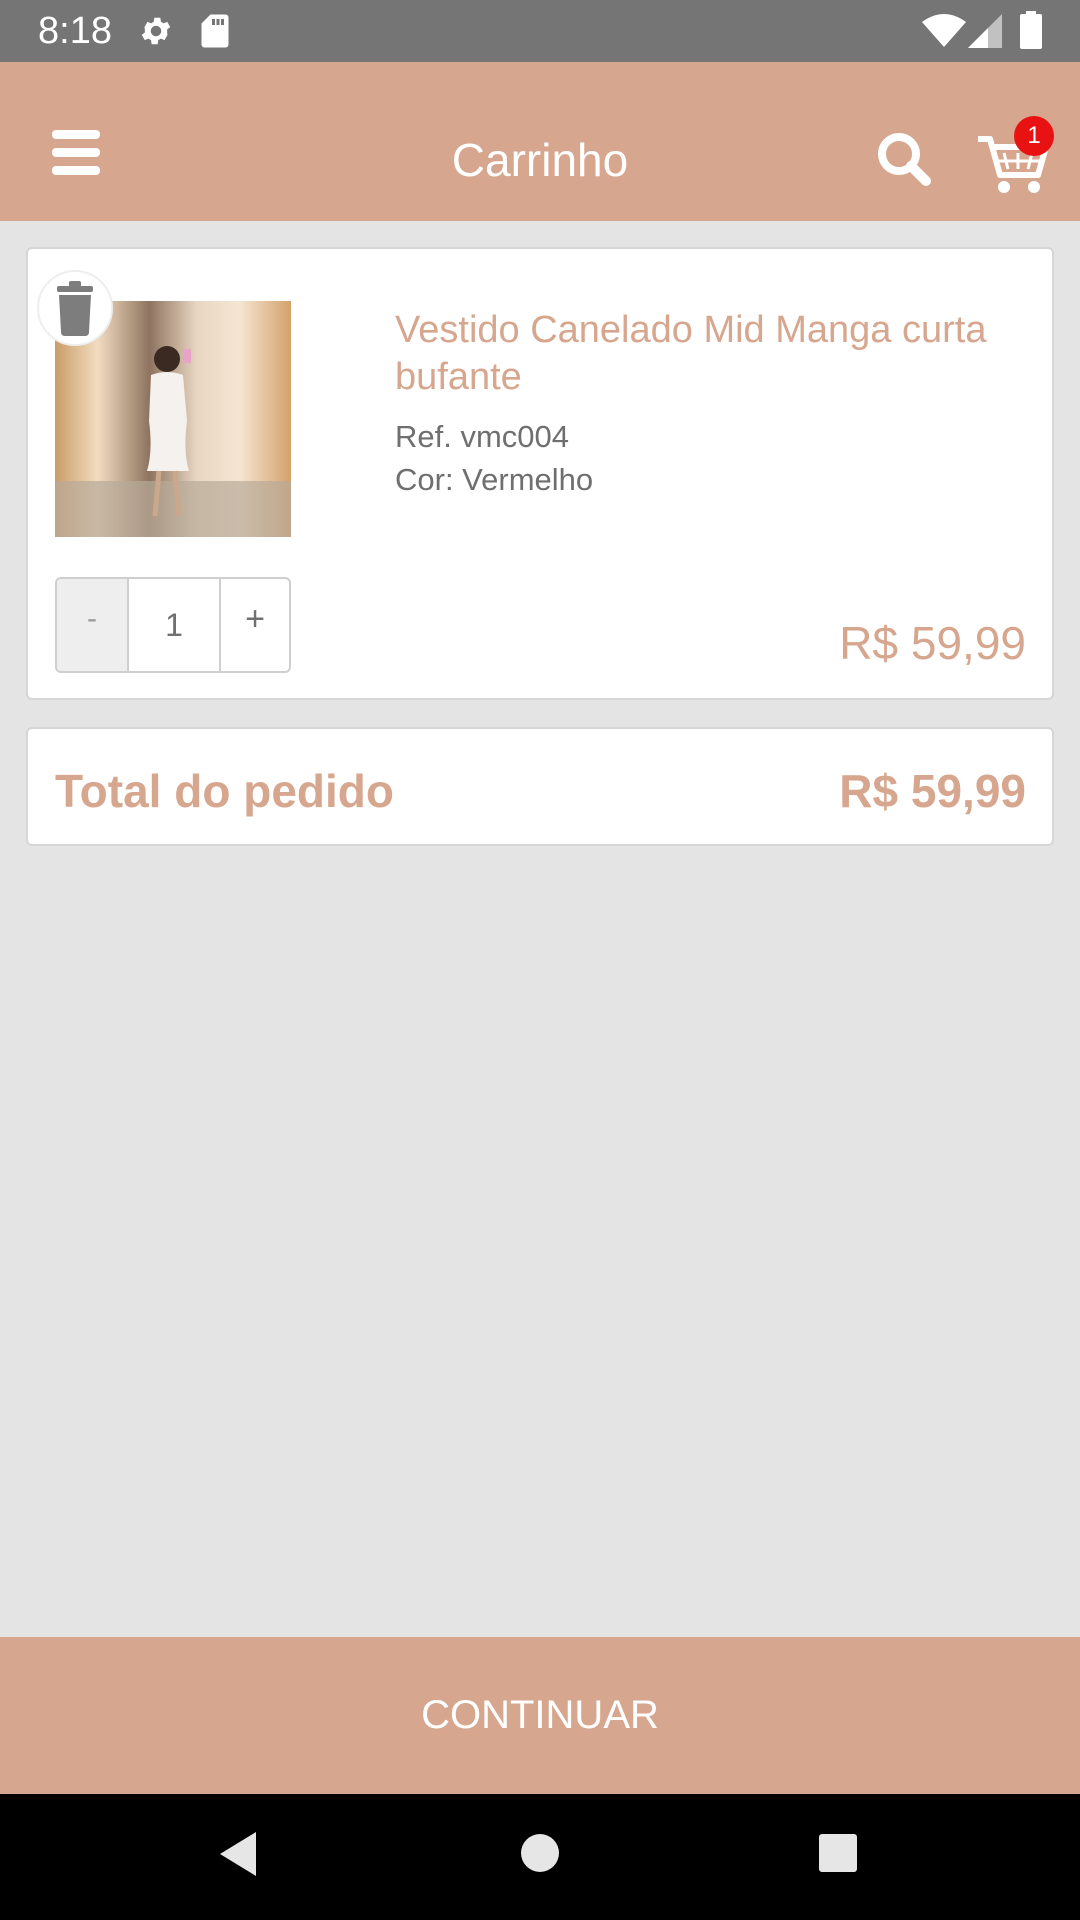  What do you see at coordinates (540, 1853) in the screenshot?
I see `home-icon` at bounding box center [540, 1853].